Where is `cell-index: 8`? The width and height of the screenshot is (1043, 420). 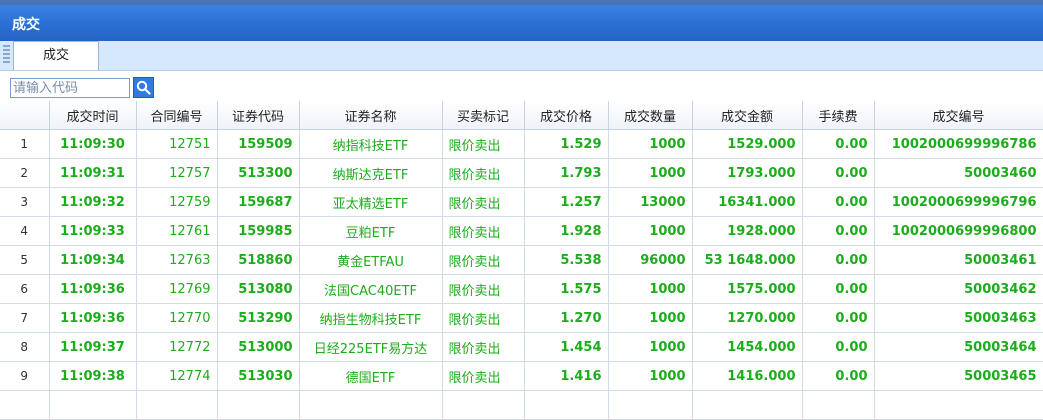
cell-index: 8 is located at coordinates (25, 347).